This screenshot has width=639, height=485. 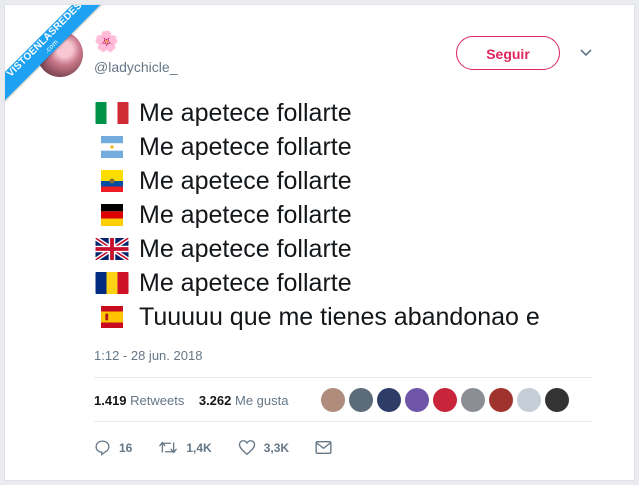 I want to click on watermark-ribbon: VISTOENLASREDES .com, so click(x=65, y=65).